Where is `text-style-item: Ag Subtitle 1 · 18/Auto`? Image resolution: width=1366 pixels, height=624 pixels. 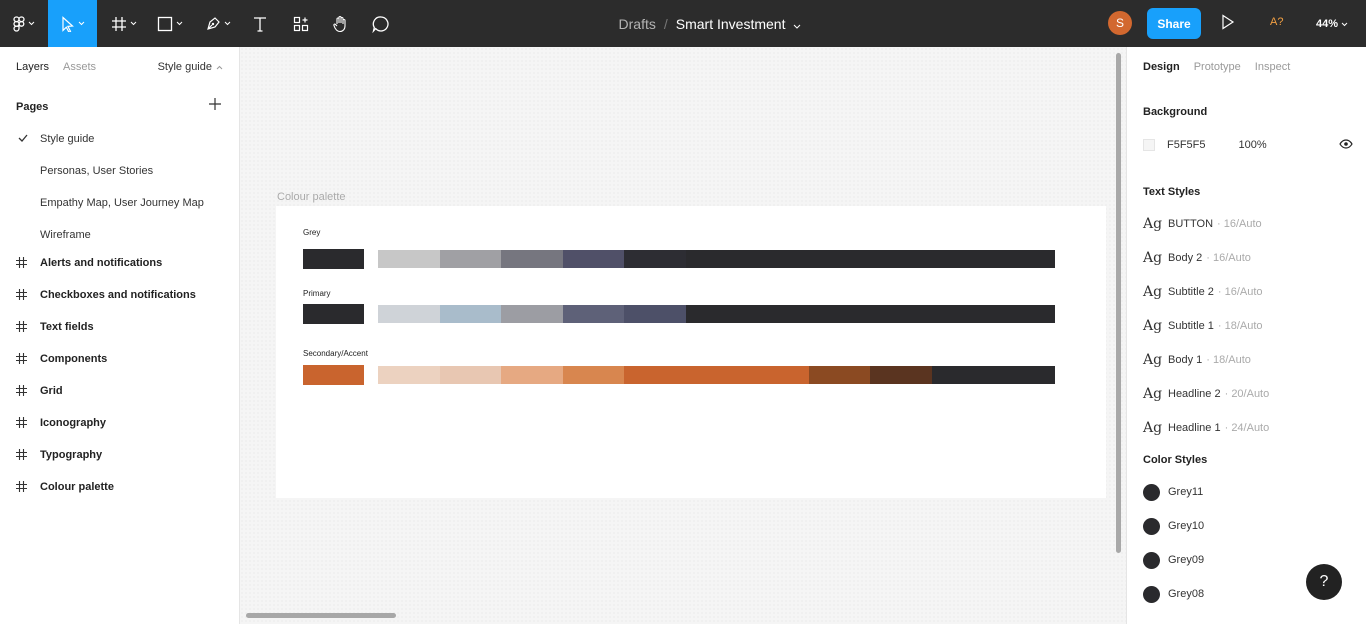
text-style-item: Ag Subtitle 1 · 18/Auto is located at coordinates (1203, 326).